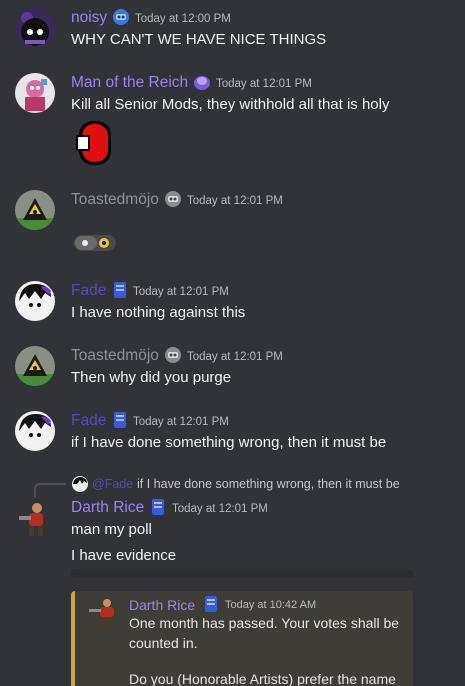  What do you see at coordinates (202, 82) in the screenshot?
I see `purple-crystal-icon` at bounding box center [202, 82].